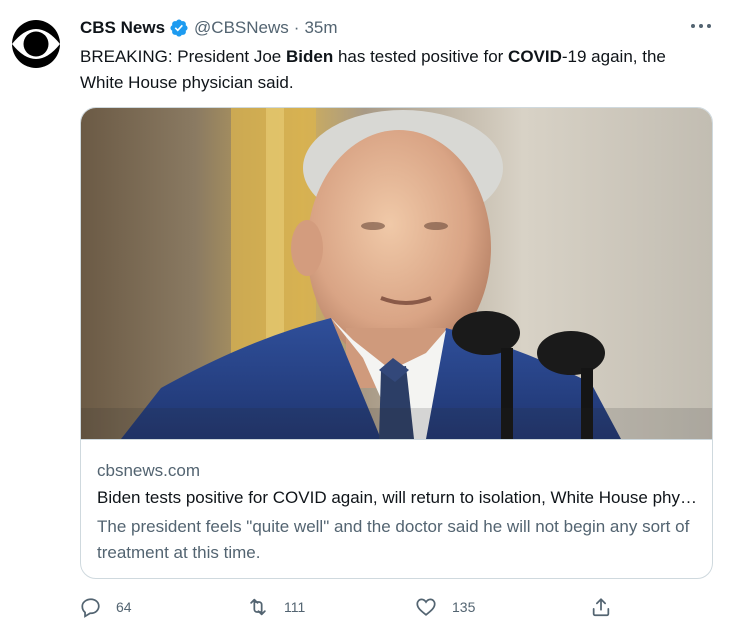  I want to click on retweet-count: 111, so click(295, 607).